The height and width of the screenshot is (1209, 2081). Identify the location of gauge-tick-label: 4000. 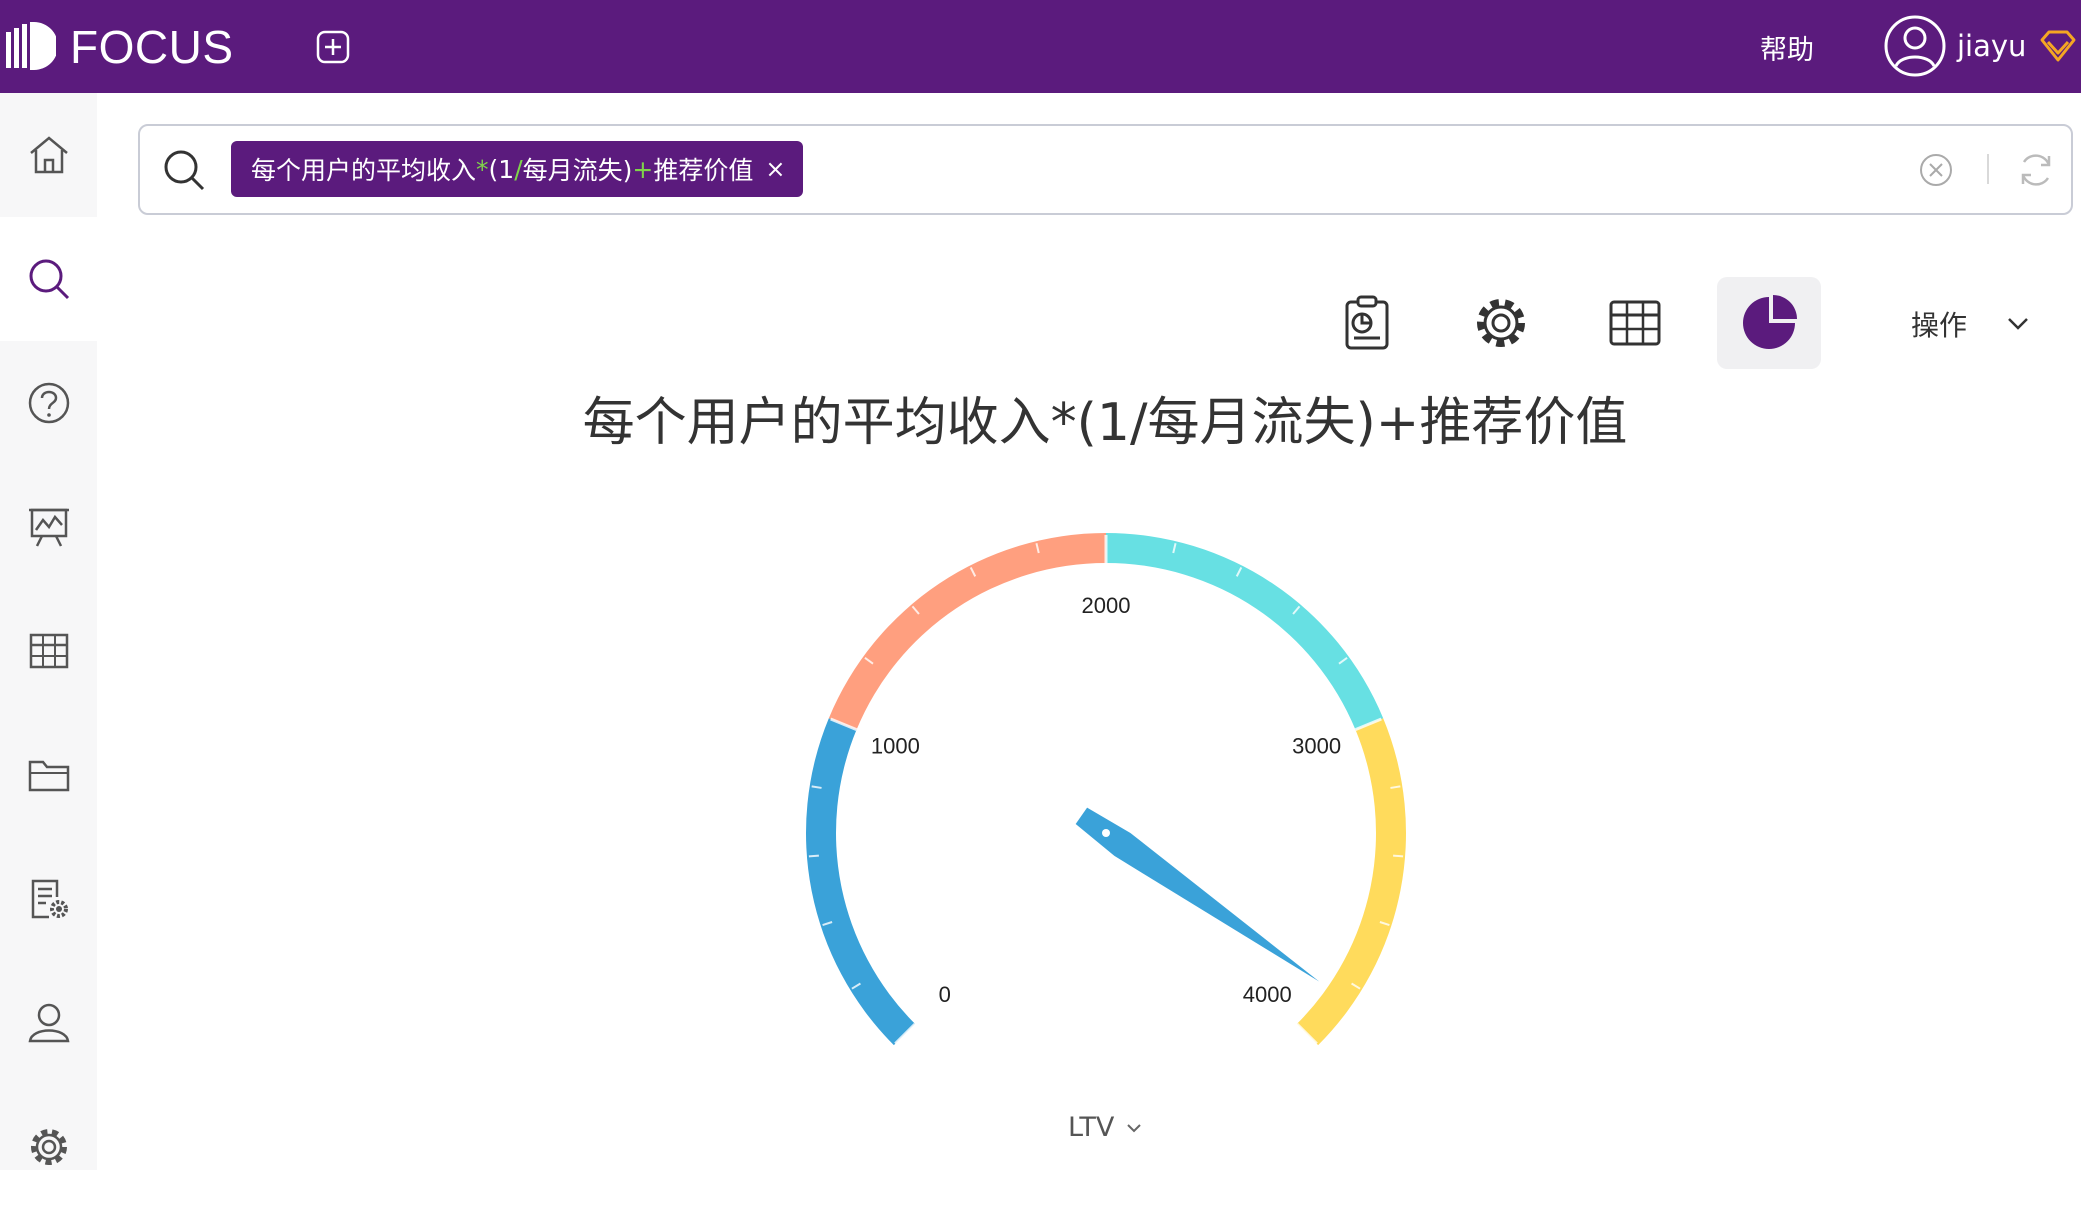
(1267, 994).